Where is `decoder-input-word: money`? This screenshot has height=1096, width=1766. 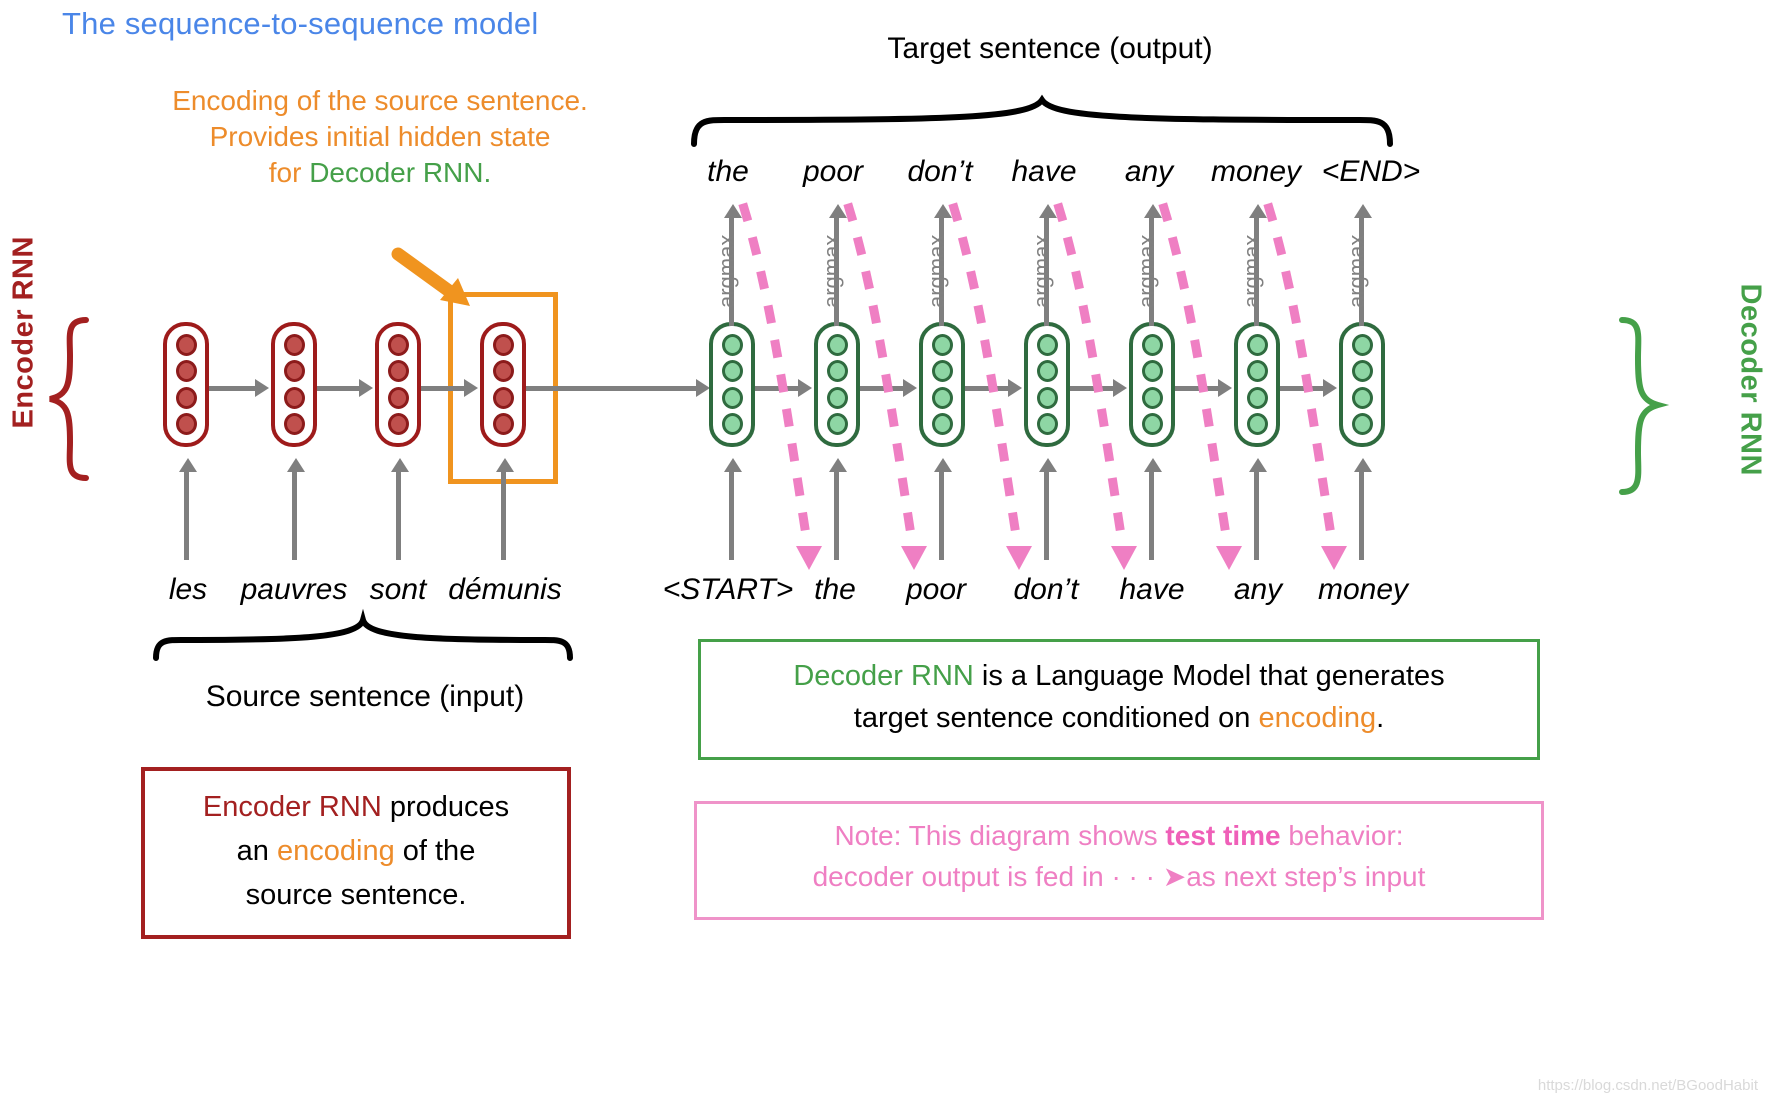 decoder-input-word: money is located at coordinates (1363, 589).